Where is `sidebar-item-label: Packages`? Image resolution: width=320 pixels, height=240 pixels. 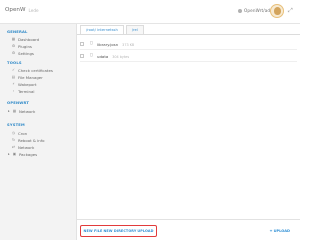
sidebar-item-label: Packages is located at coordinates (28, 154).